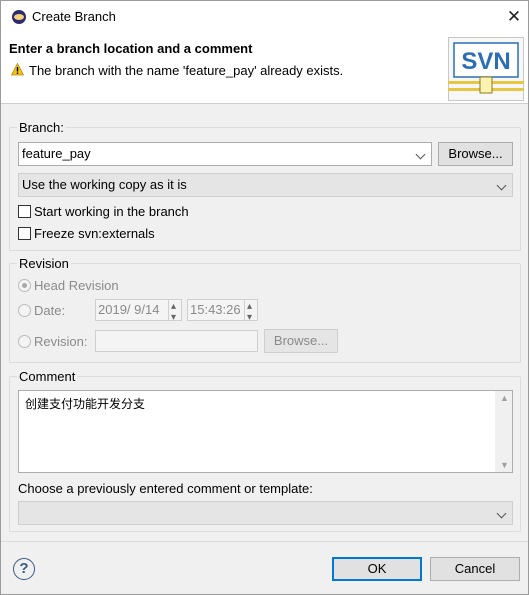 The image size is (529, 595). Describe the element at coordinates (176, 341) in the screenshot. I see `revision-number-field` at that location.